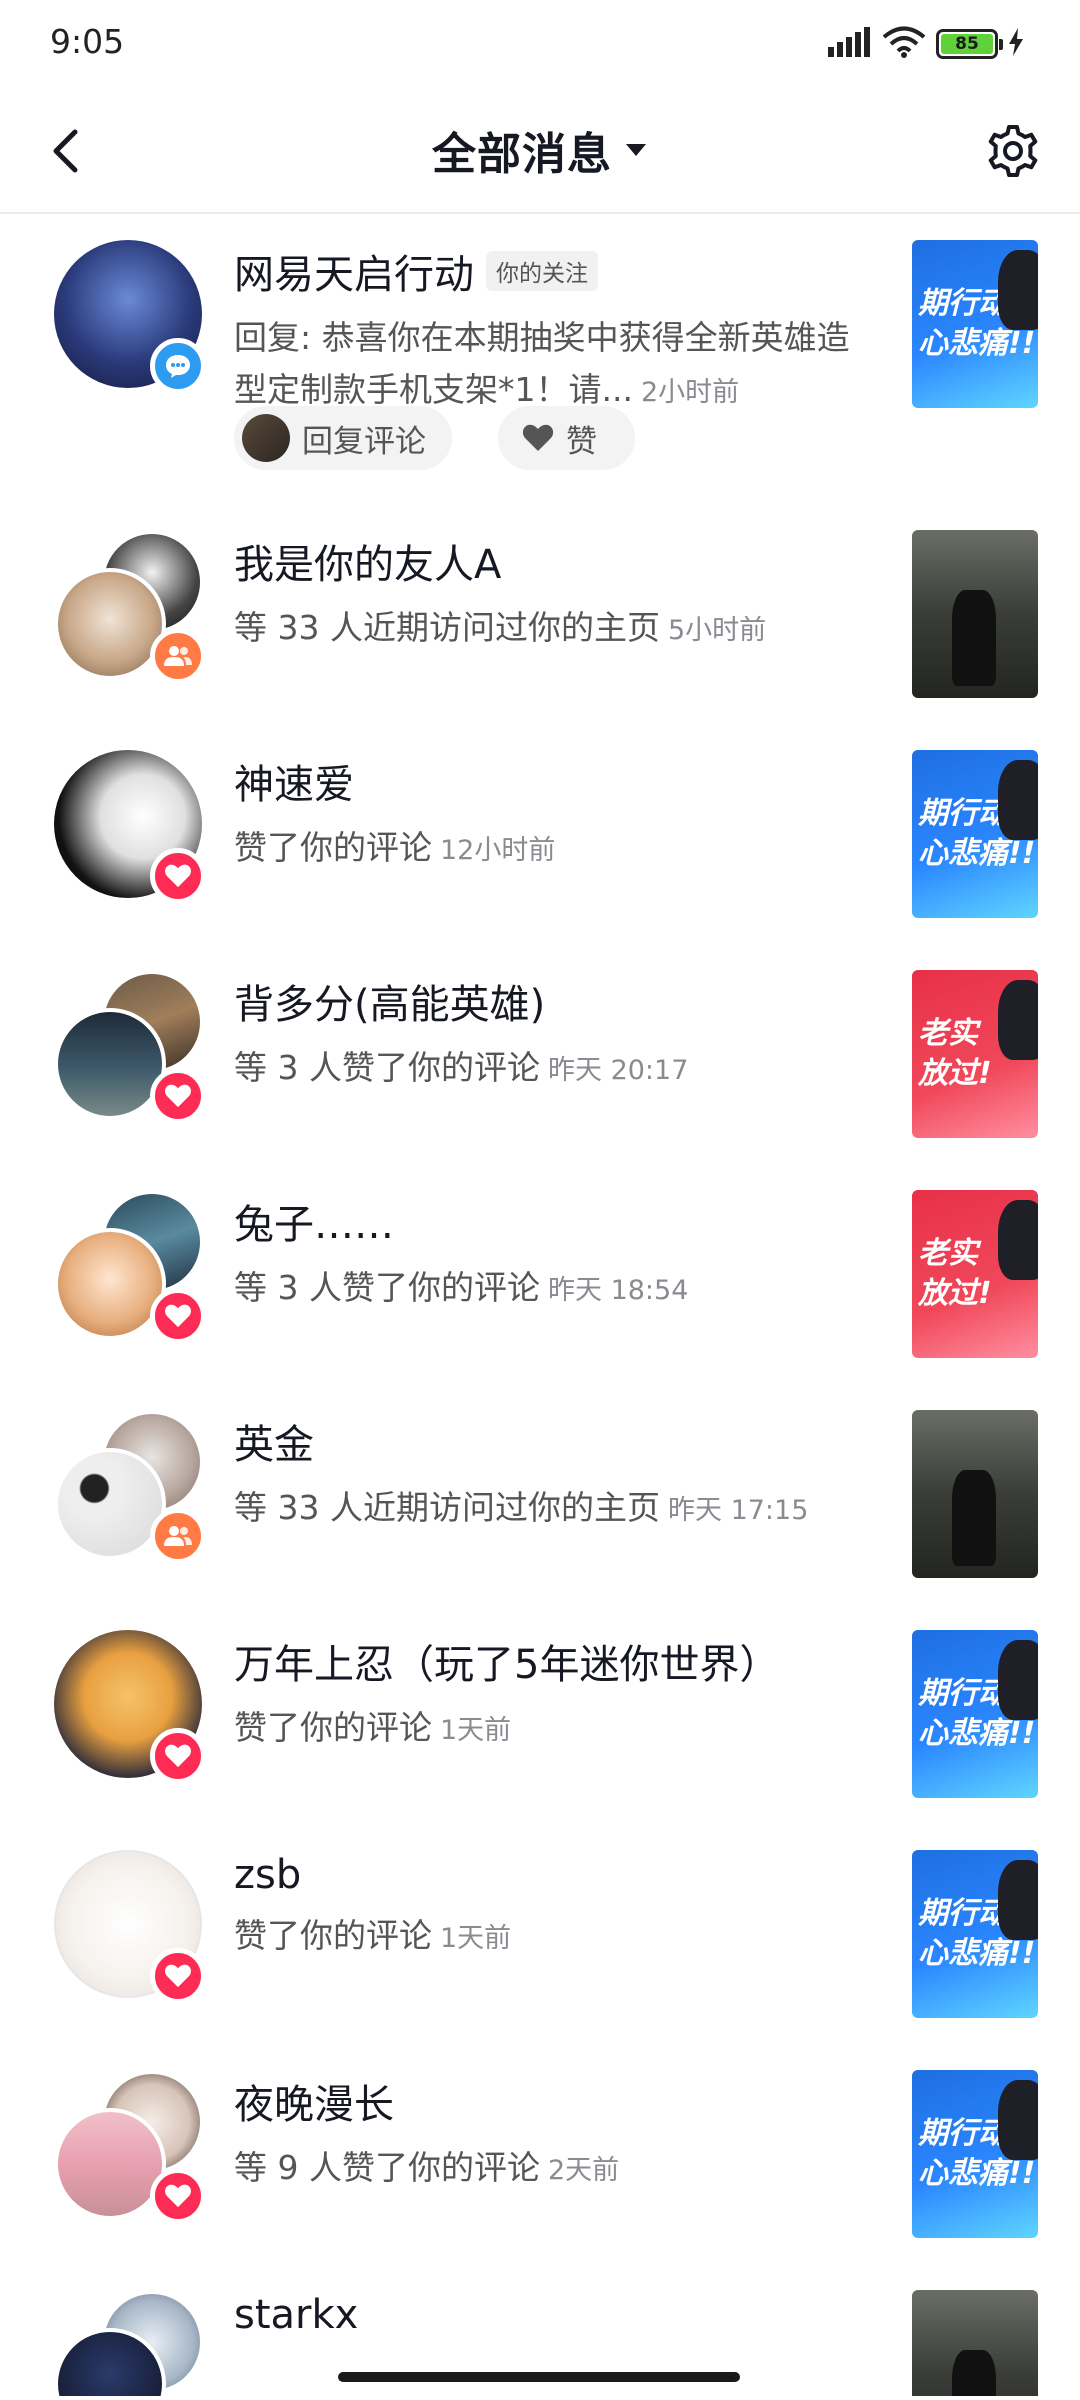 This screenshot has height=2400, width=1080. What do you see at coordinates (539, 2377) in the screenshot?
I see `home-indicator` at bounding box center [539, 2377].